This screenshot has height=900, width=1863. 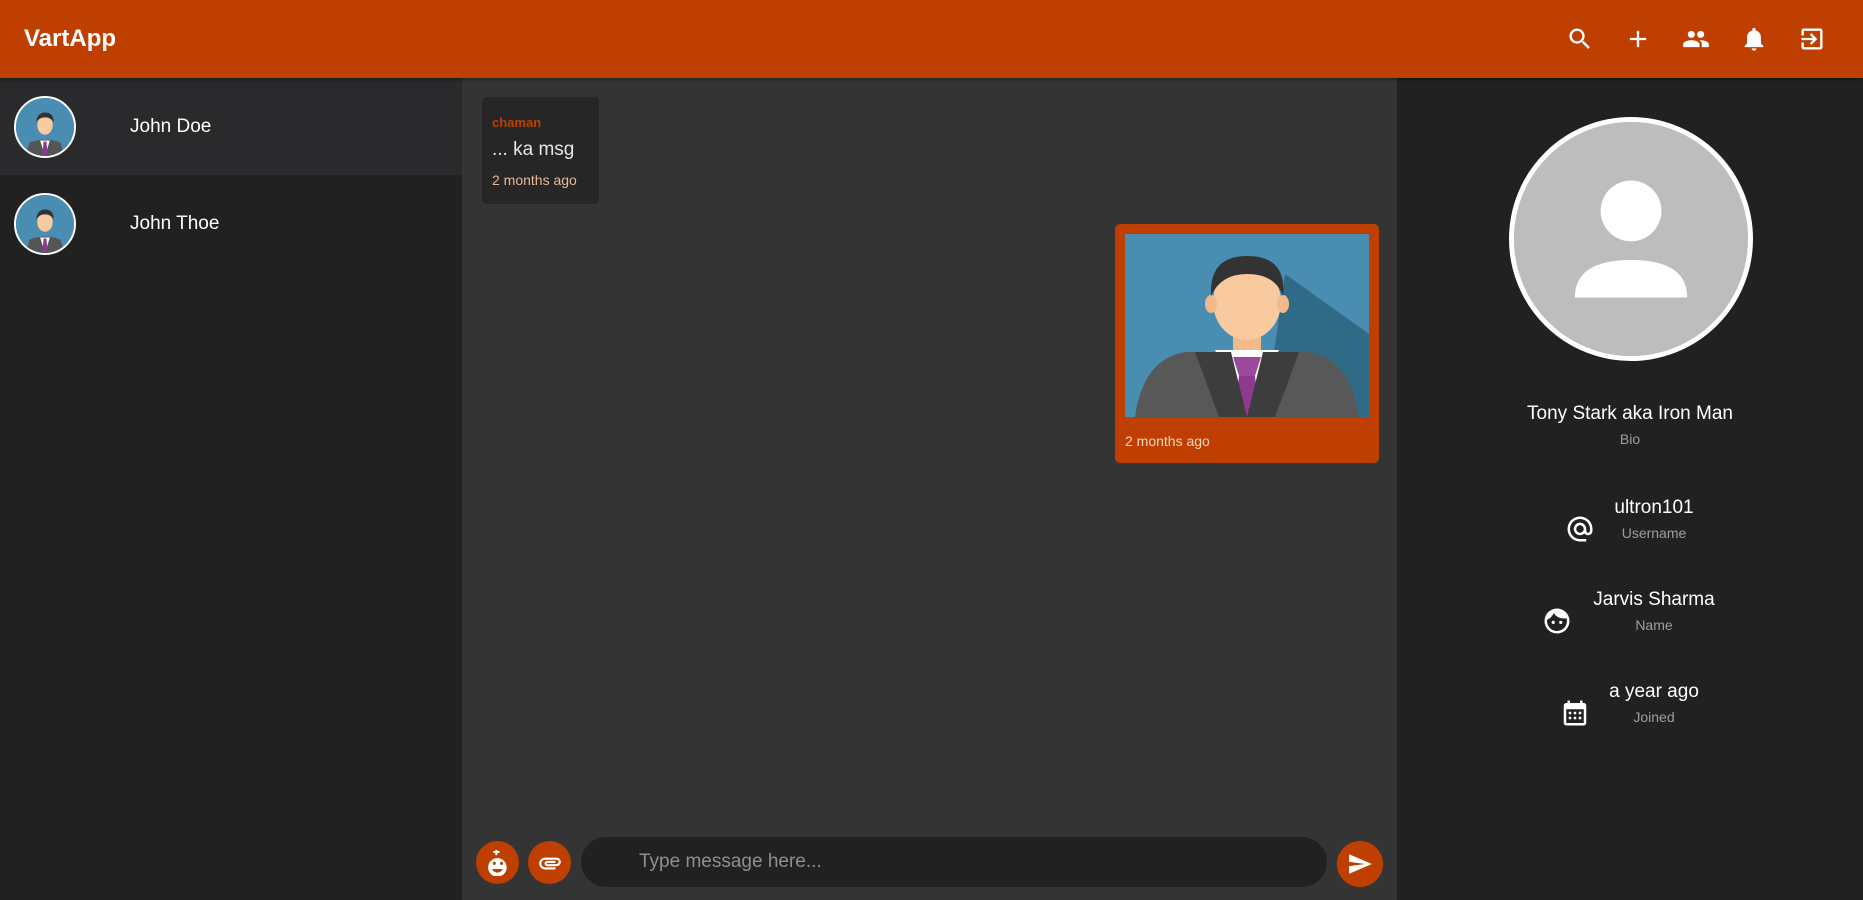 I want to click on contacts-button, so click(x=1696, y=39).